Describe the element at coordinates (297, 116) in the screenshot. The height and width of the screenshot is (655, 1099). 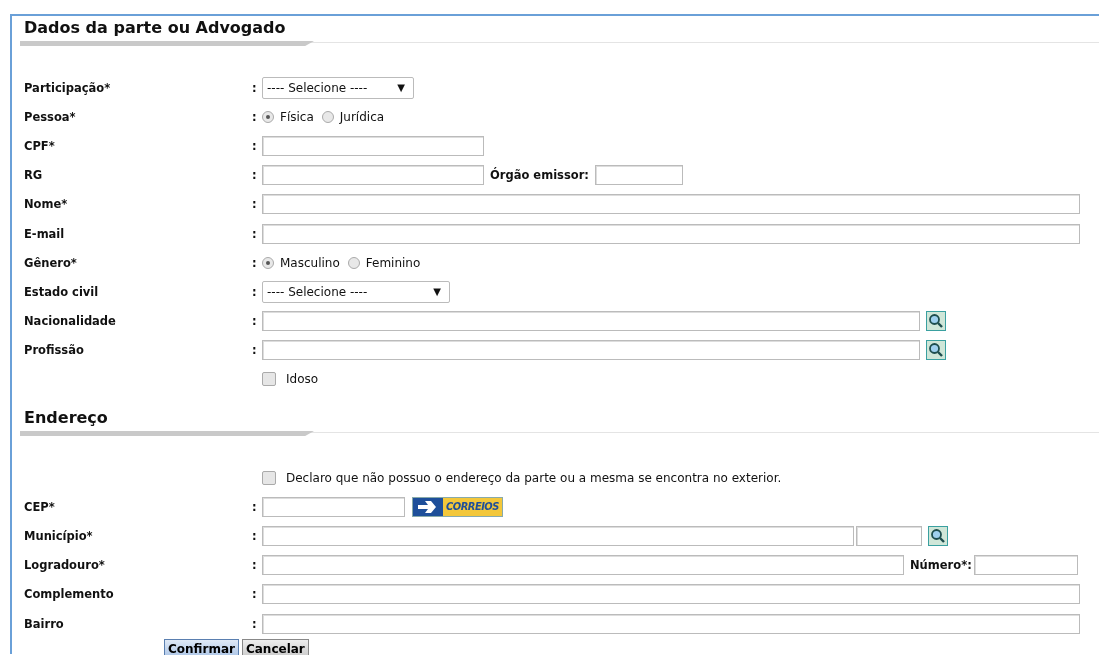
I see `radio-label: Física` at that location.